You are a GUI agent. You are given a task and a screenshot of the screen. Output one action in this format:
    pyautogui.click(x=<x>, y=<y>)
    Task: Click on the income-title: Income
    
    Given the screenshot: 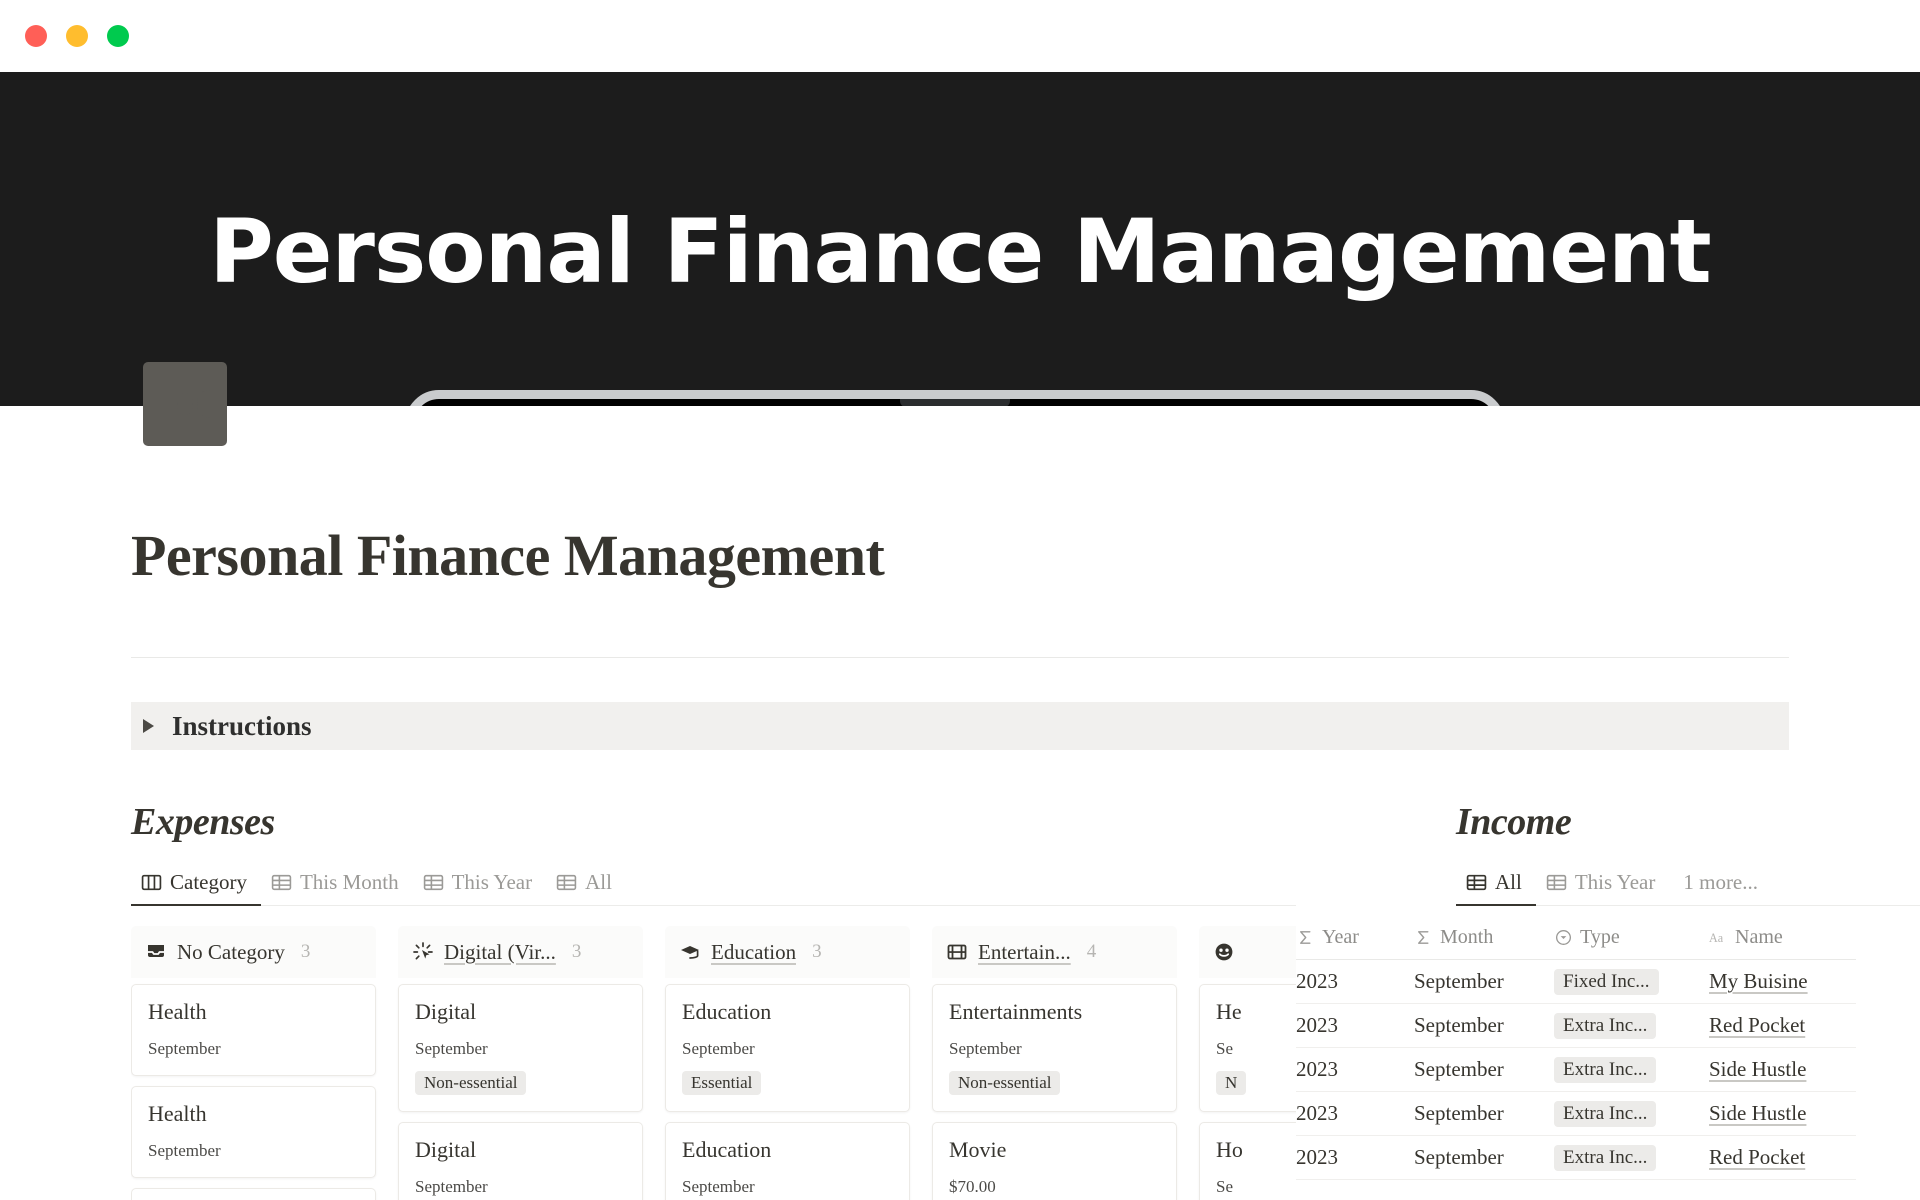 What is the action you would take?
    pyautogui.click(x=1514, y=822)
    